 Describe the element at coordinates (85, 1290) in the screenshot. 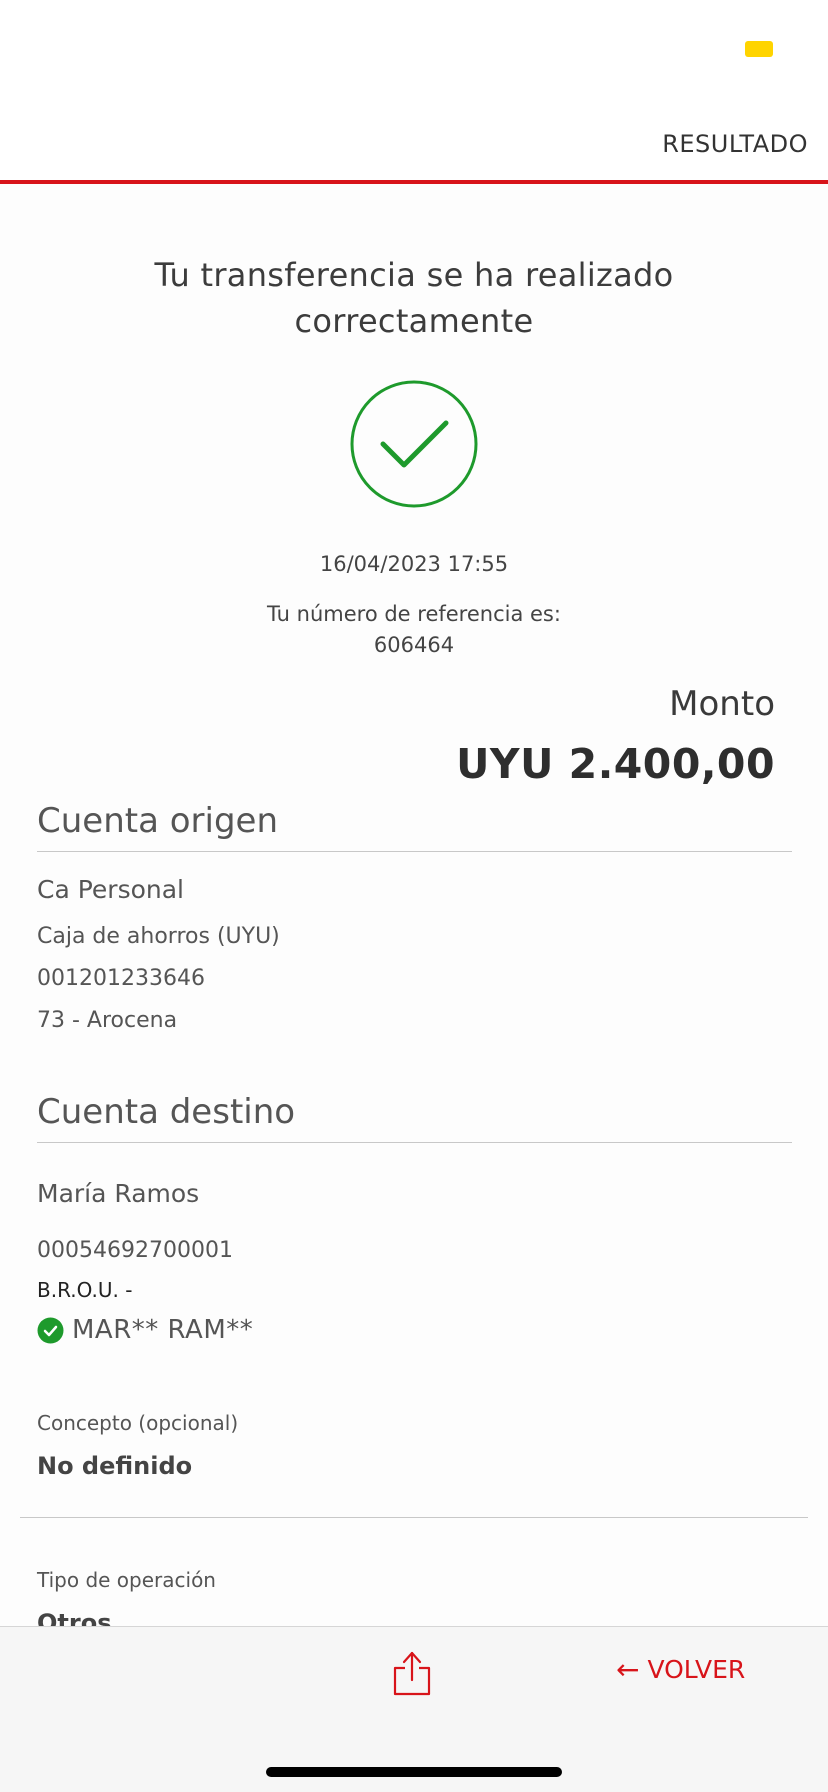

I see `destination-bank: B.R.O.U. -` at that location.